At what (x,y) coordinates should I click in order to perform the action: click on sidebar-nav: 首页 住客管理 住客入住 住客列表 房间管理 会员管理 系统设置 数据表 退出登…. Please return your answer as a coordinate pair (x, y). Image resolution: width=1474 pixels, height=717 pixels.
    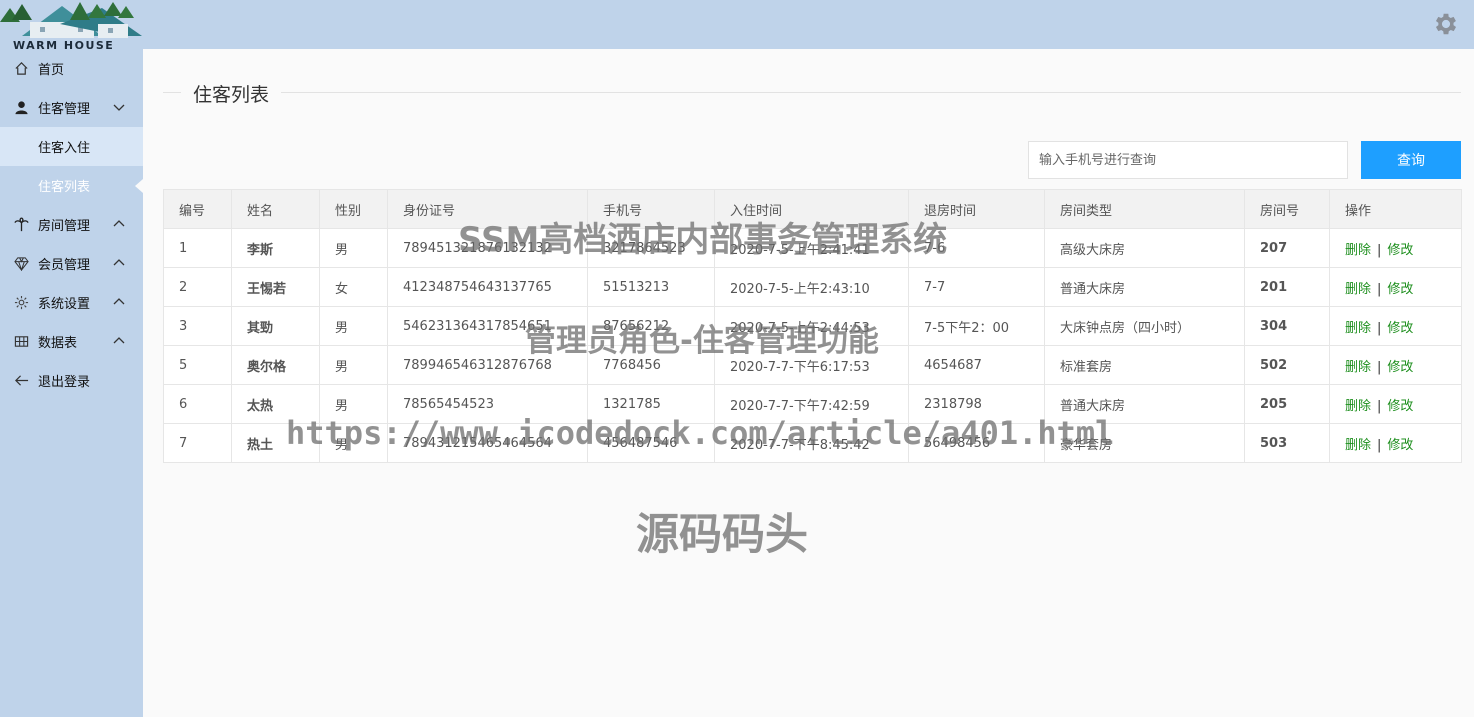
    Looking at the image, I should click on (71, 224).